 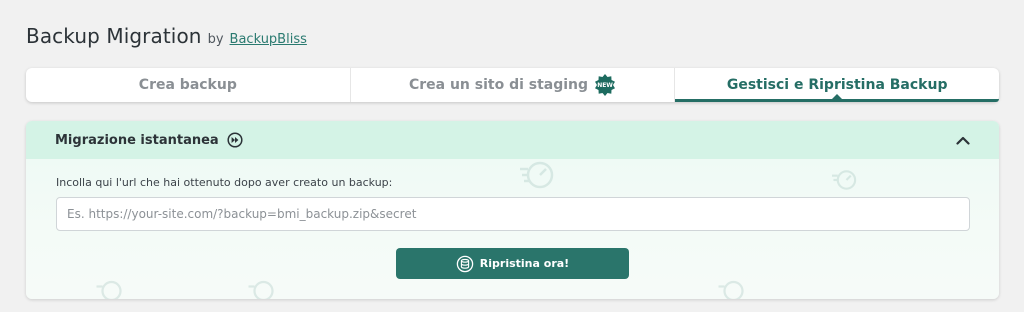 I want to click on chevron-up-icon, so click(x=963, y=140).